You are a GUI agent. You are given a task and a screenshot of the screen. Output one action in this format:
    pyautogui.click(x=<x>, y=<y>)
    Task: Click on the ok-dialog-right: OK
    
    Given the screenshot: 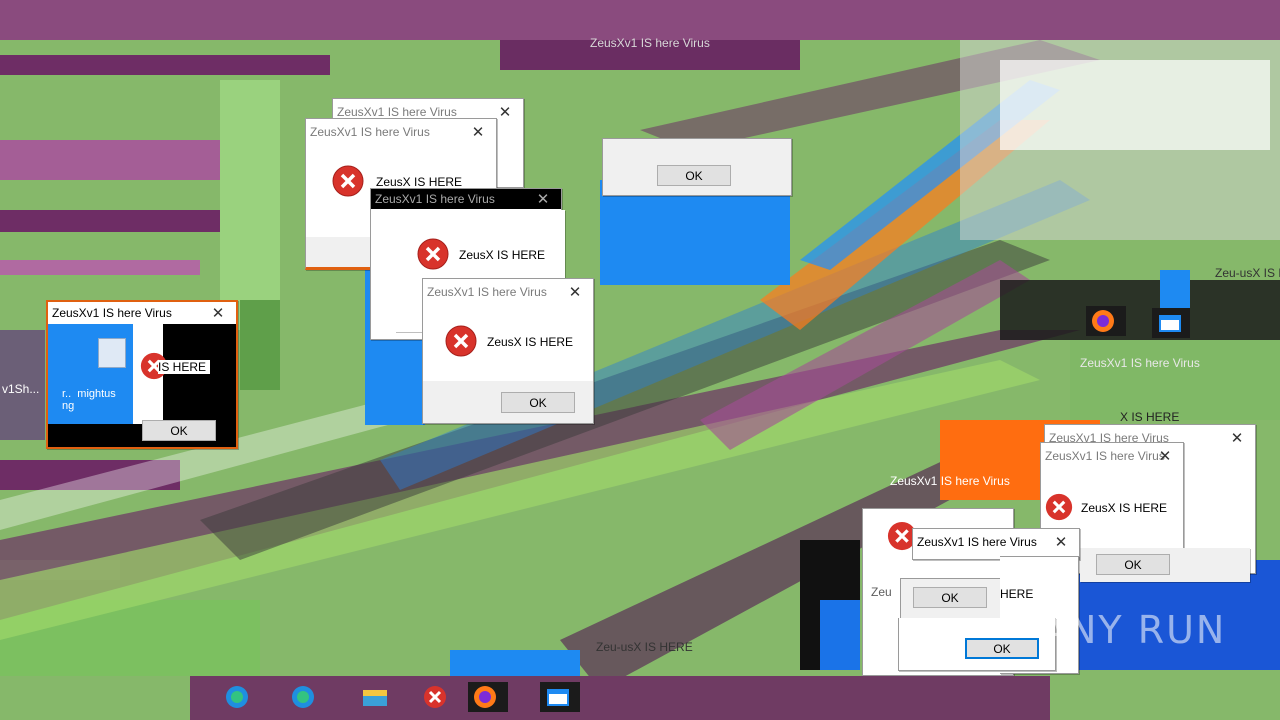 What is the action you would take?
    pyautogui.click(x=1165, y=565)
    